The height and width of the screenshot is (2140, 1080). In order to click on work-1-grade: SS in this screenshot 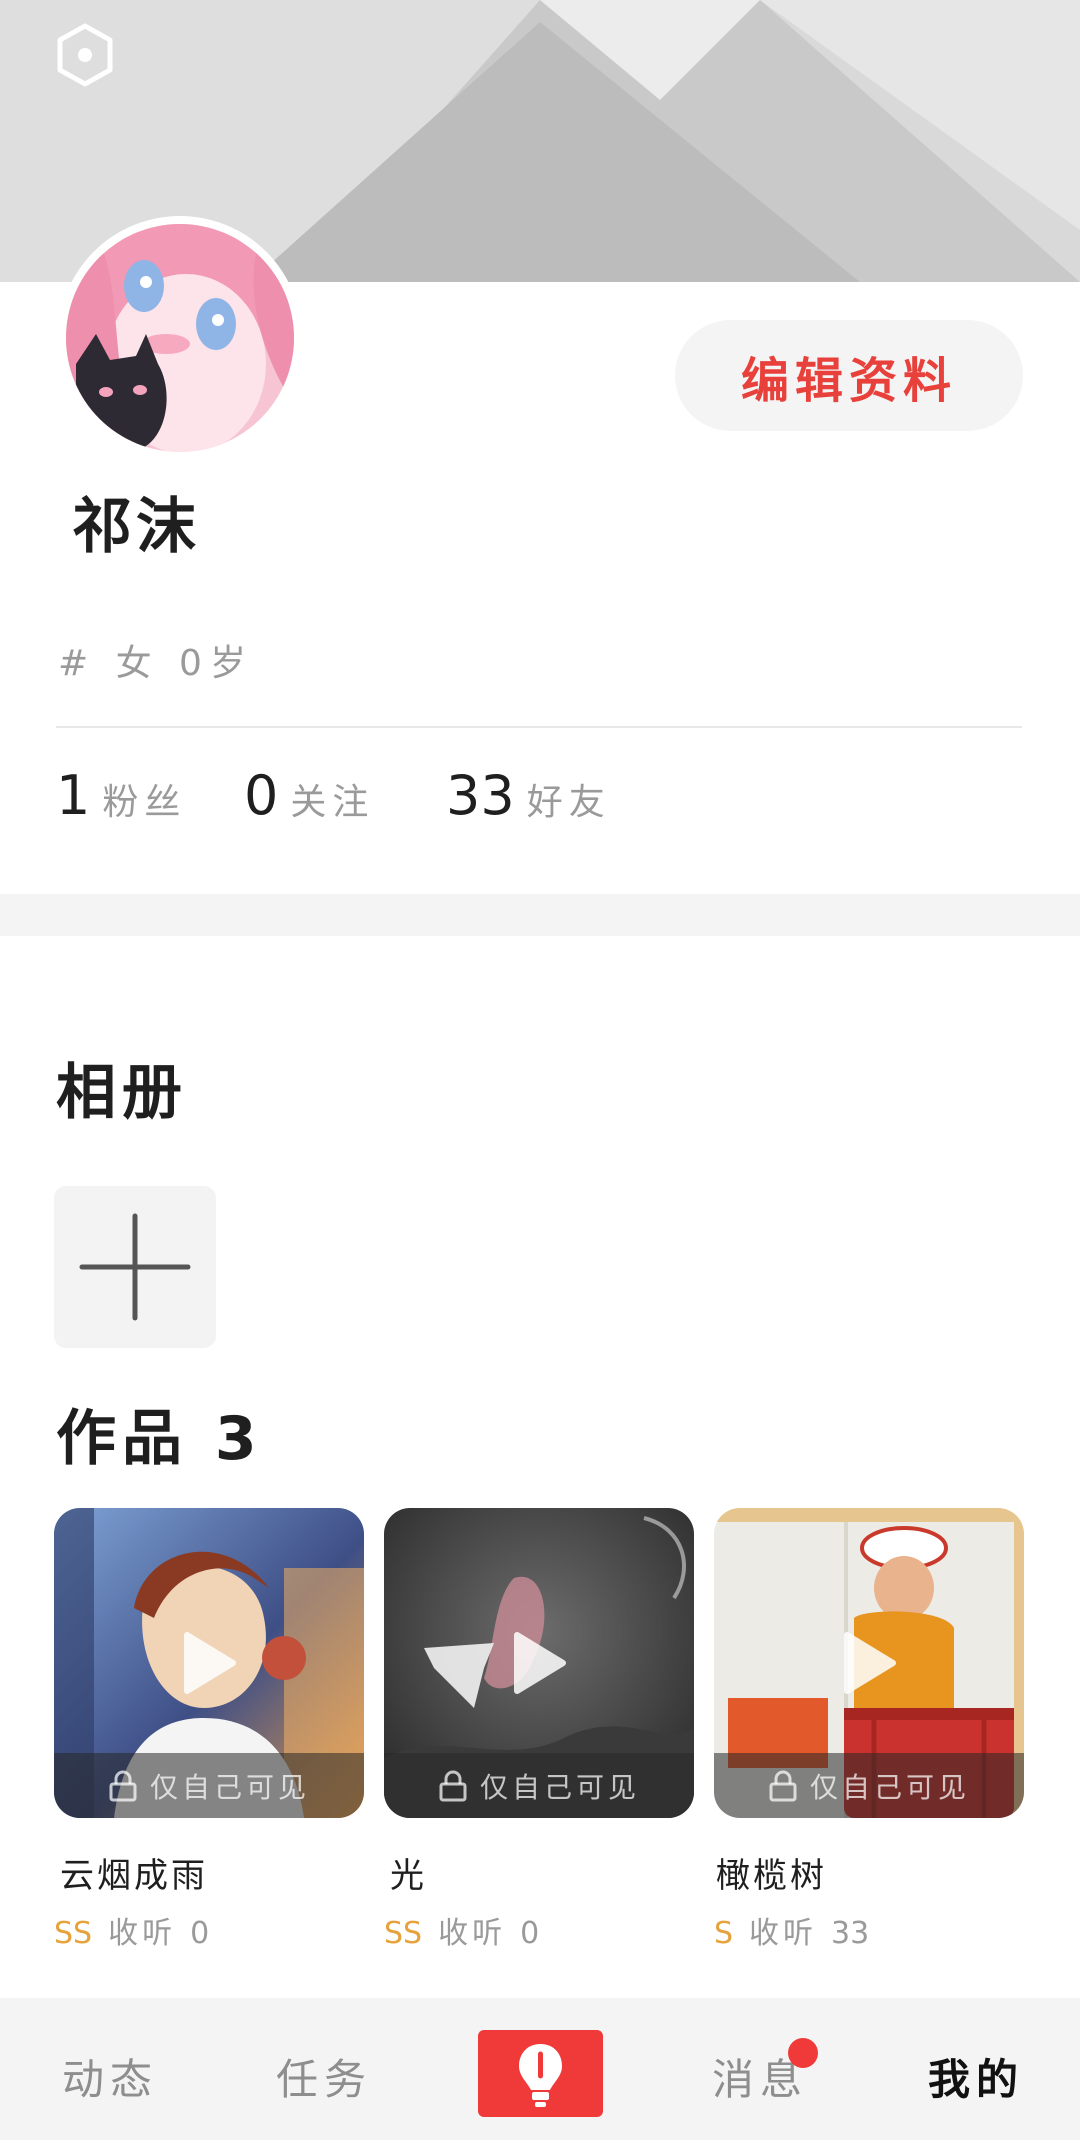, I will do `click(73, 1933)`.